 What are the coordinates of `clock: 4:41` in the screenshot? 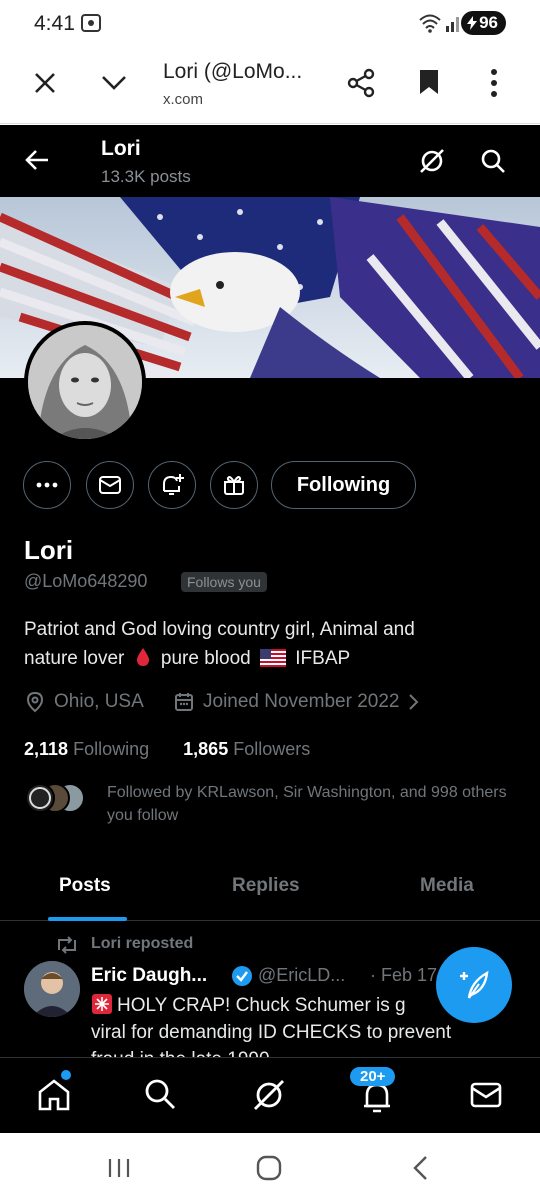 It's located at (54, 23).